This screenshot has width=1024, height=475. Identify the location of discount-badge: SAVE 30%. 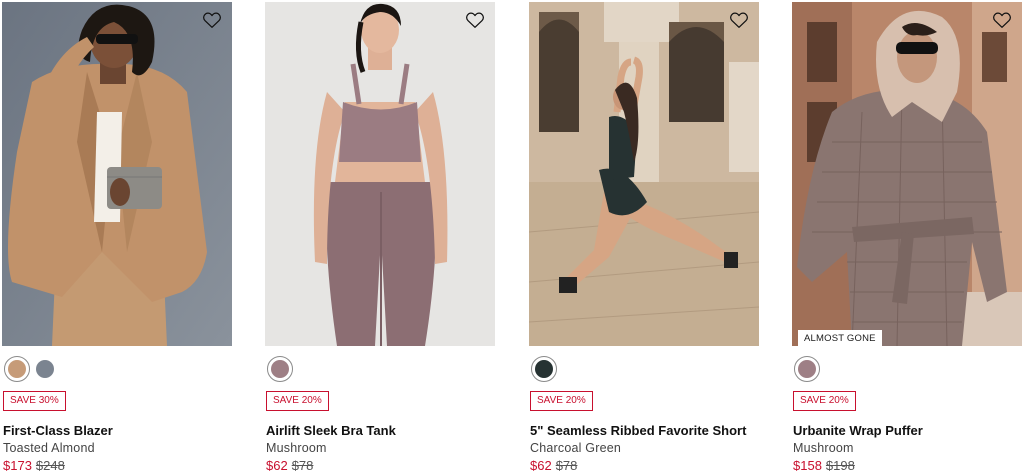
(34, 401).